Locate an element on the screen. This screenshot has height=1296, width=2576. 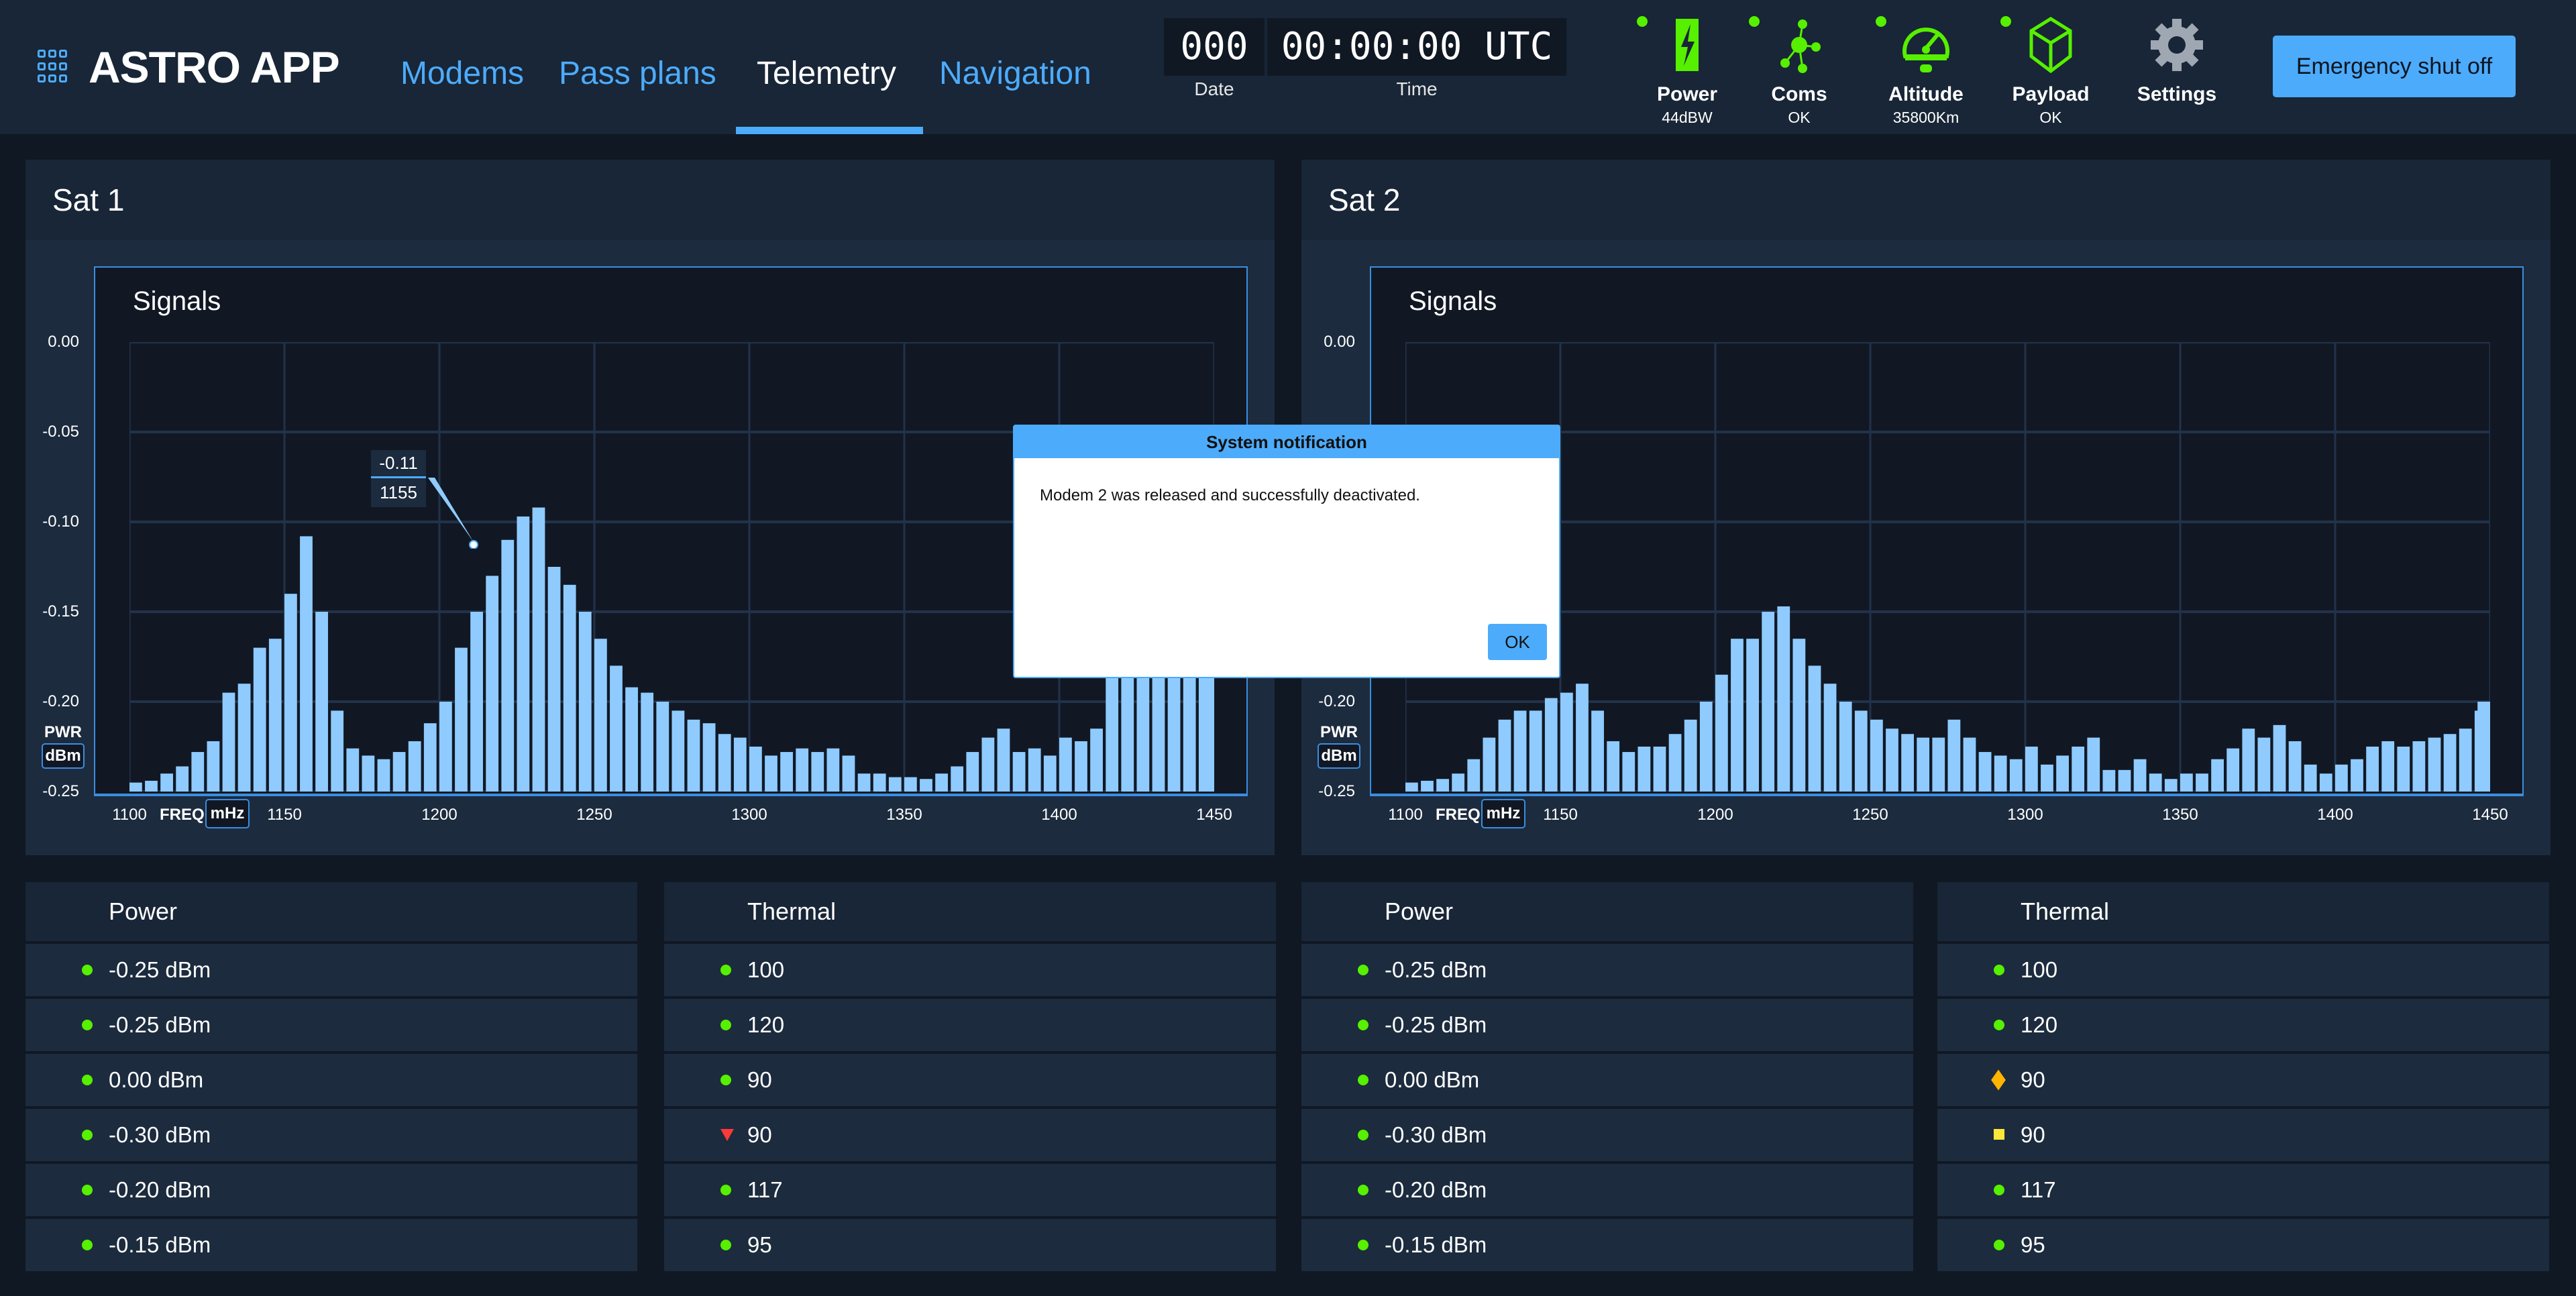
table-row: -0.15 dBm is located at coordinates (331, 1245).